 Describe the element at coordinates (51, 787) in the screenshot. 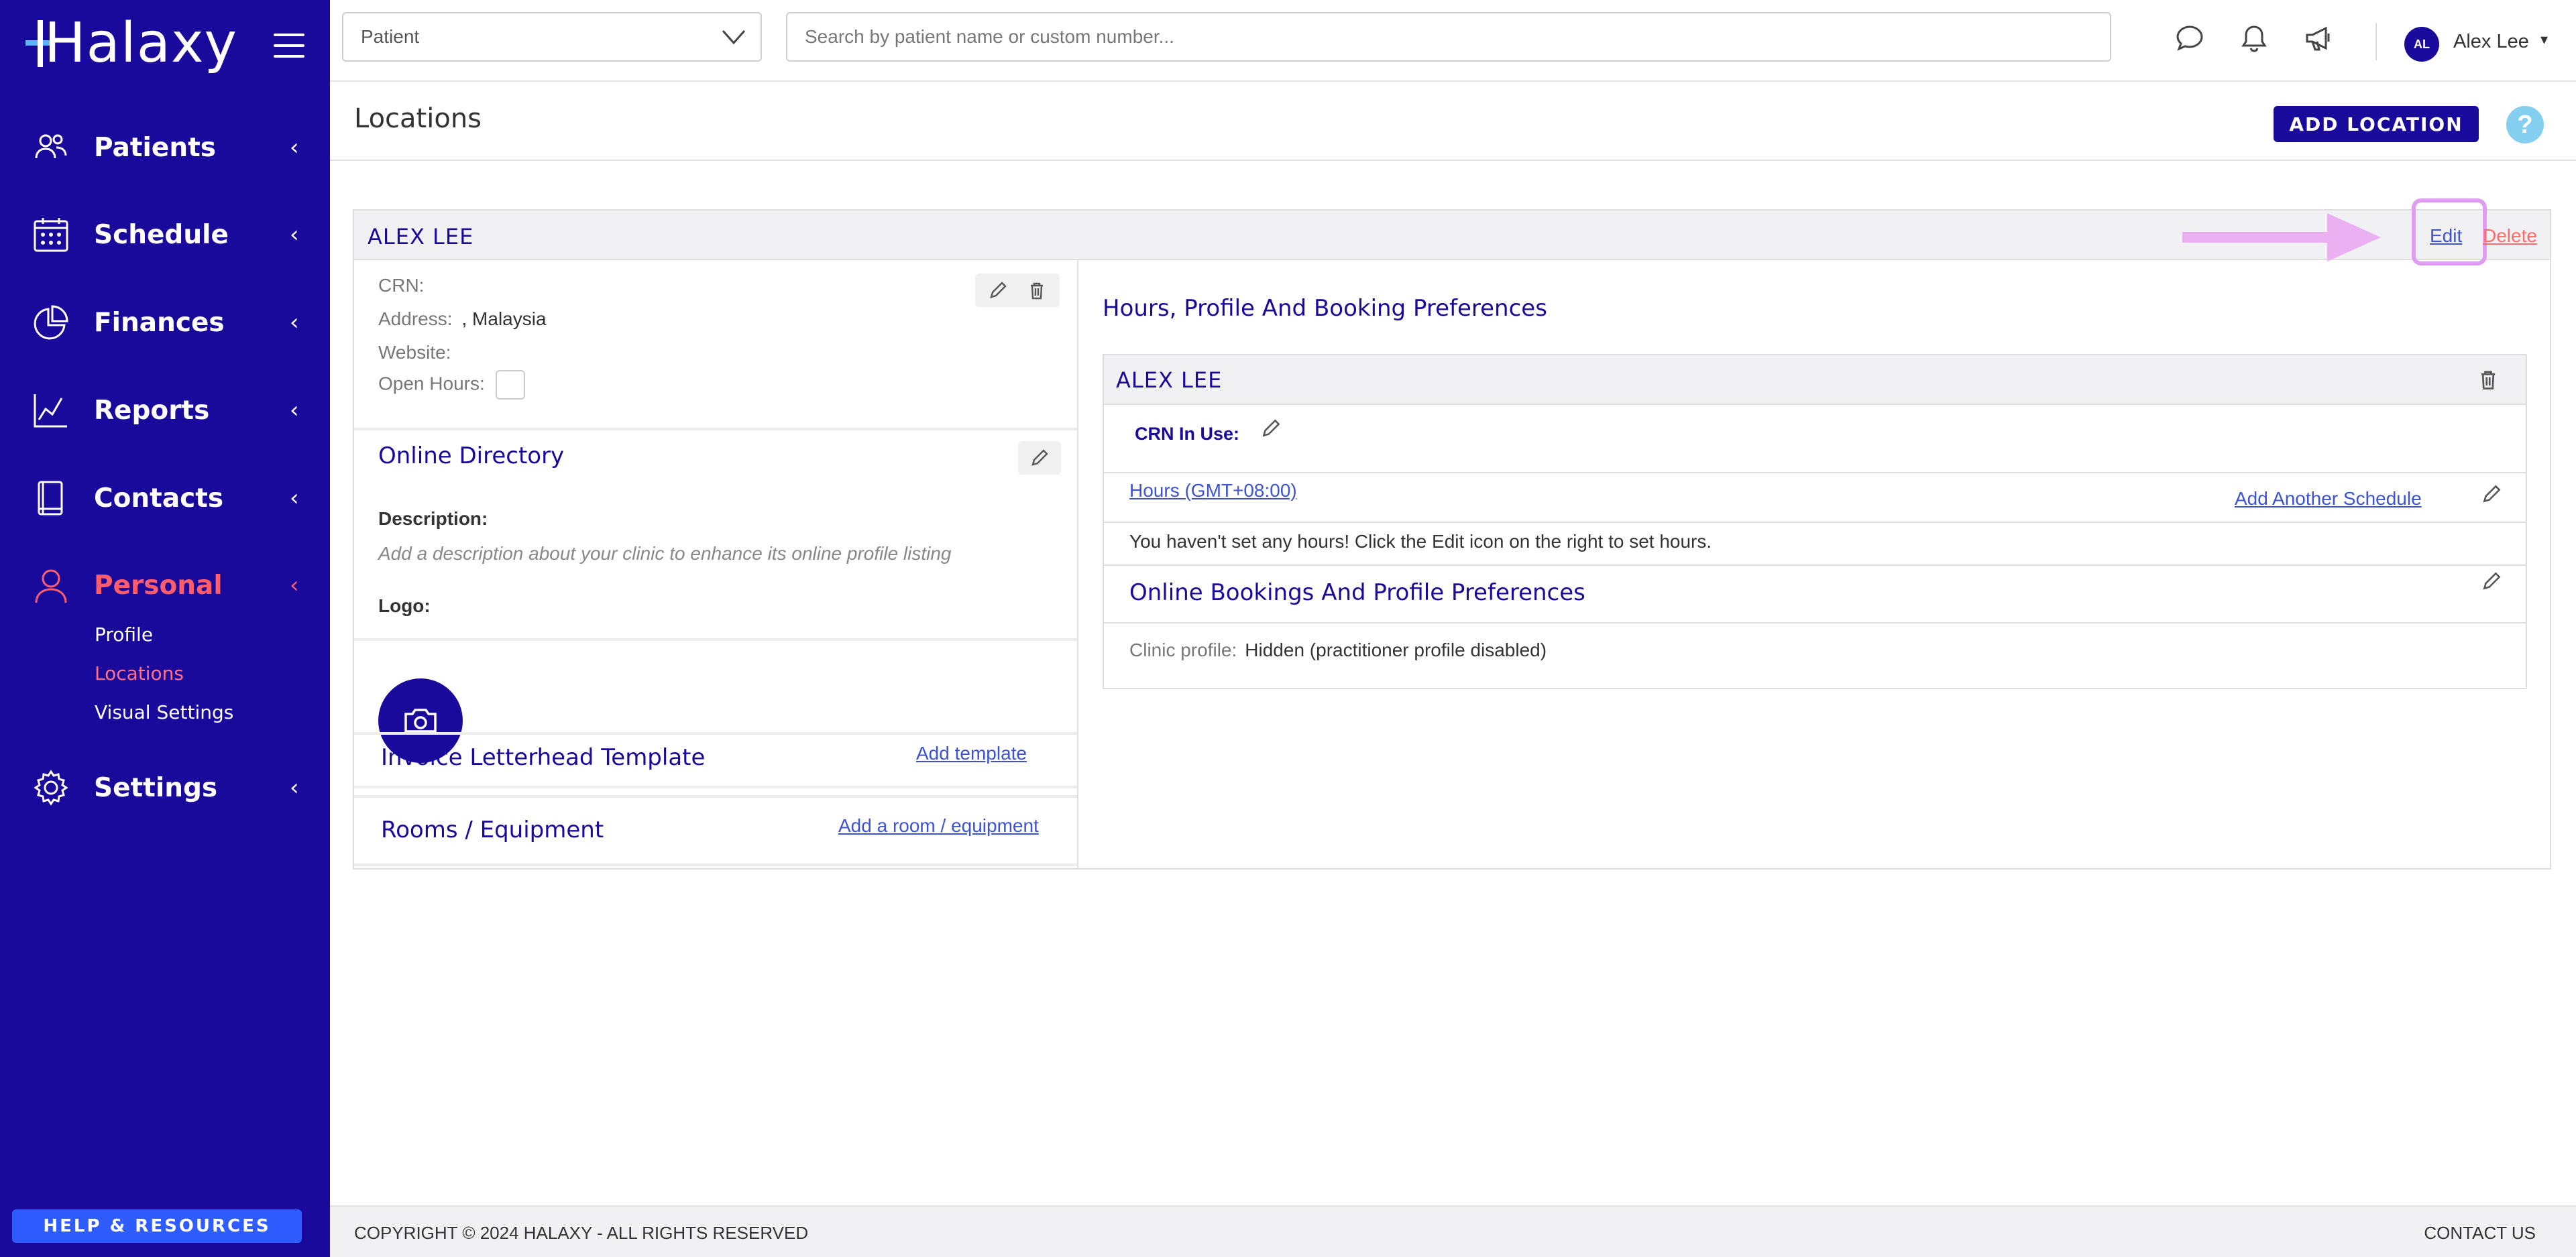

I see `gear-icon` at that location.